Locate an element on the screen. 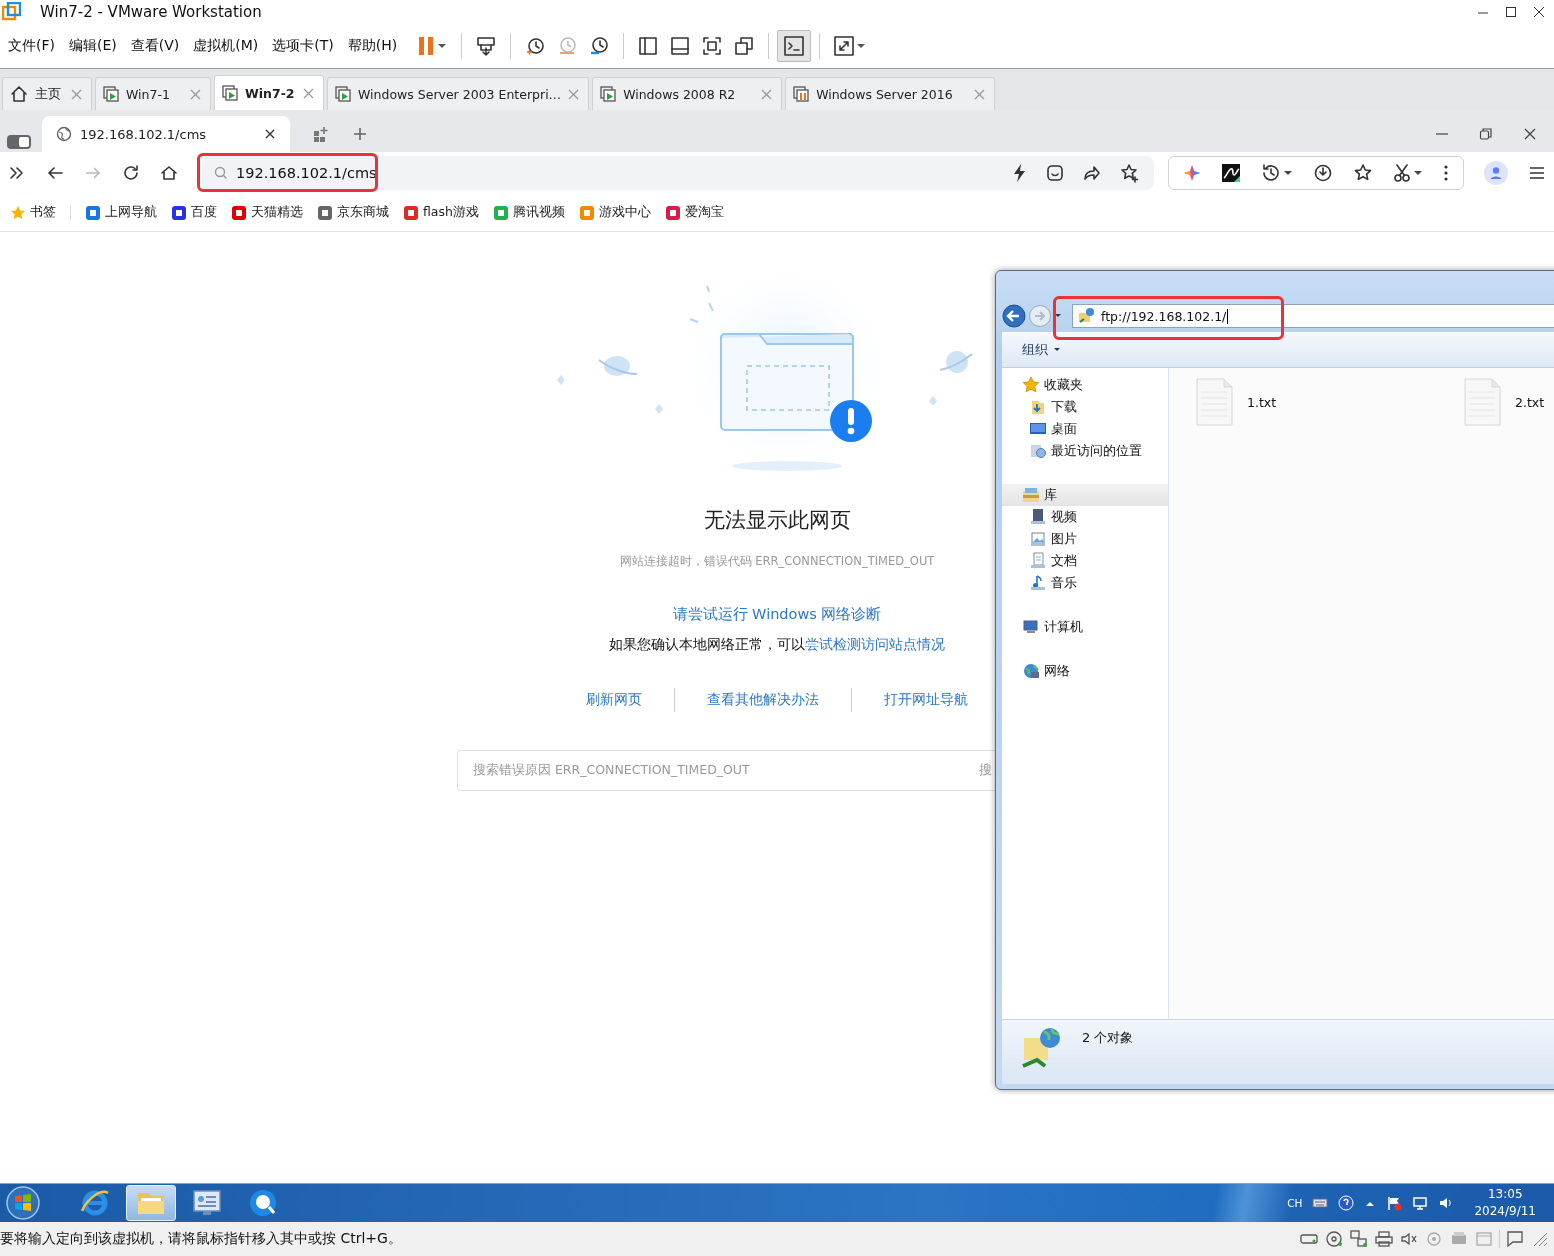 The image size is (1554, 1256). window-title: Win7-2 - VMware Workstation is located at coordinates (151, 11).